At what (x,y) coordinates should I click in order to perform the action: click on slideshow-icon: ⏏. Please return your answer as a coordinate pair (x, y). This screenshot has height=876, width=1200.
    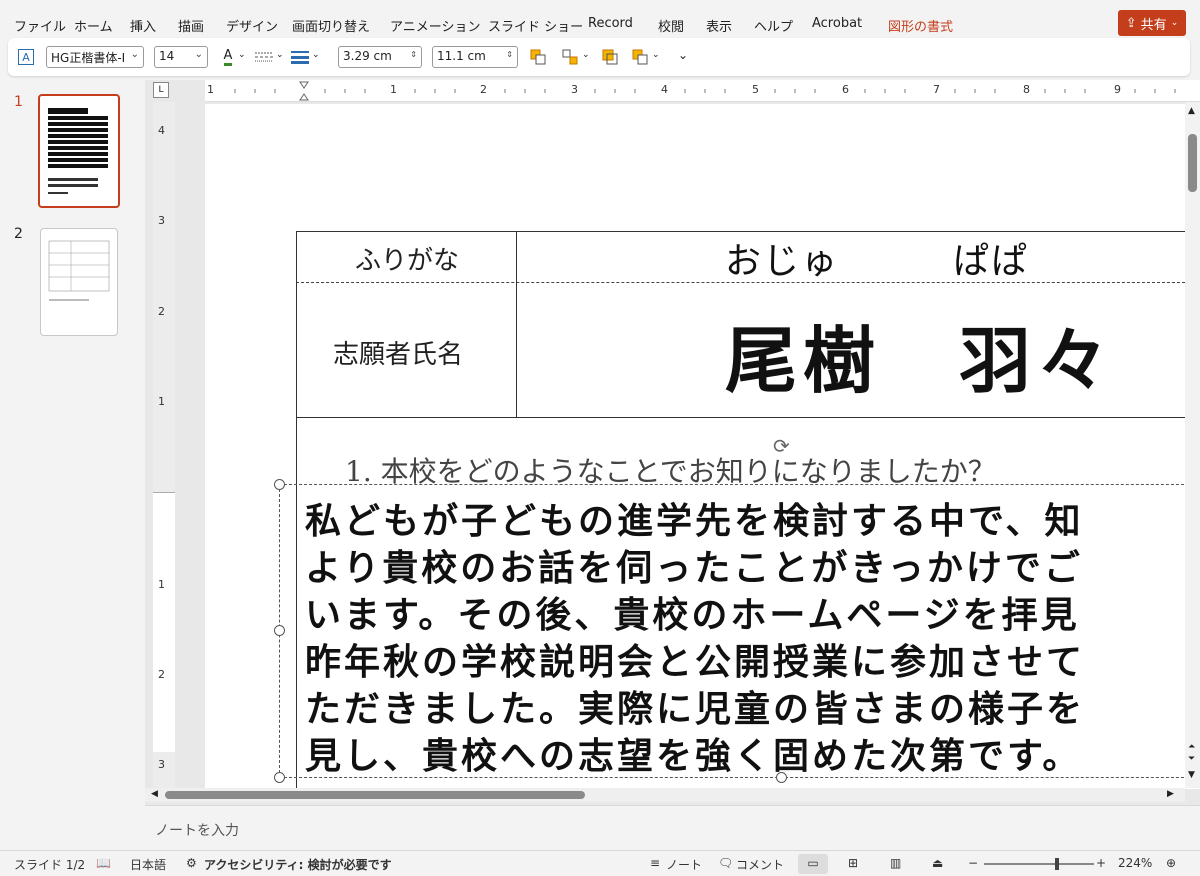
    Looking at the image, I should click on (937, 863).